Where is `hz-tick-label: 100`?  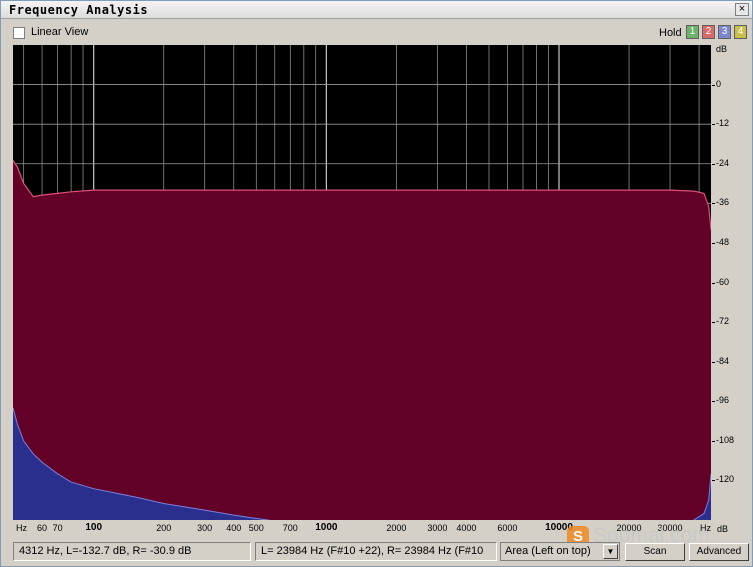 hz-tick-label: 100 is located at coordinates (94, 527).